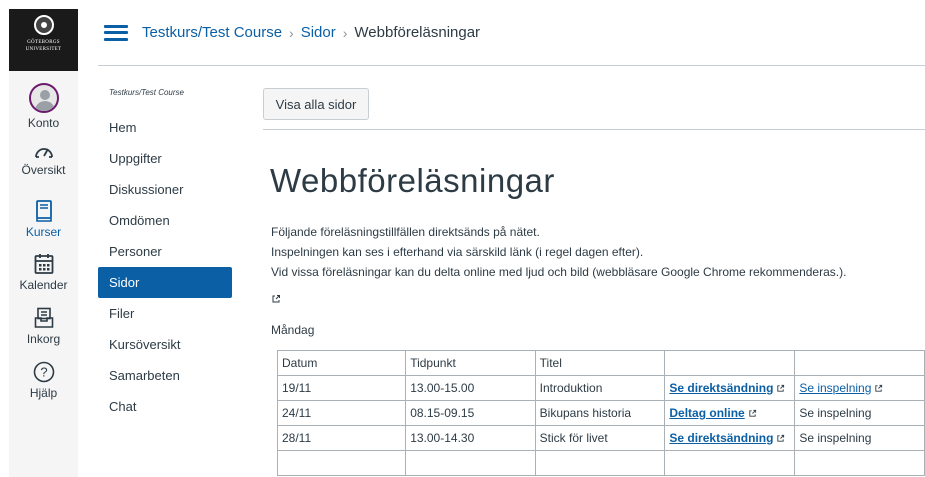  Describe the element at coordinates (165, 344) in the screenshot. I see `course-nav-kursoversikt: Kursöversikt` at that location.